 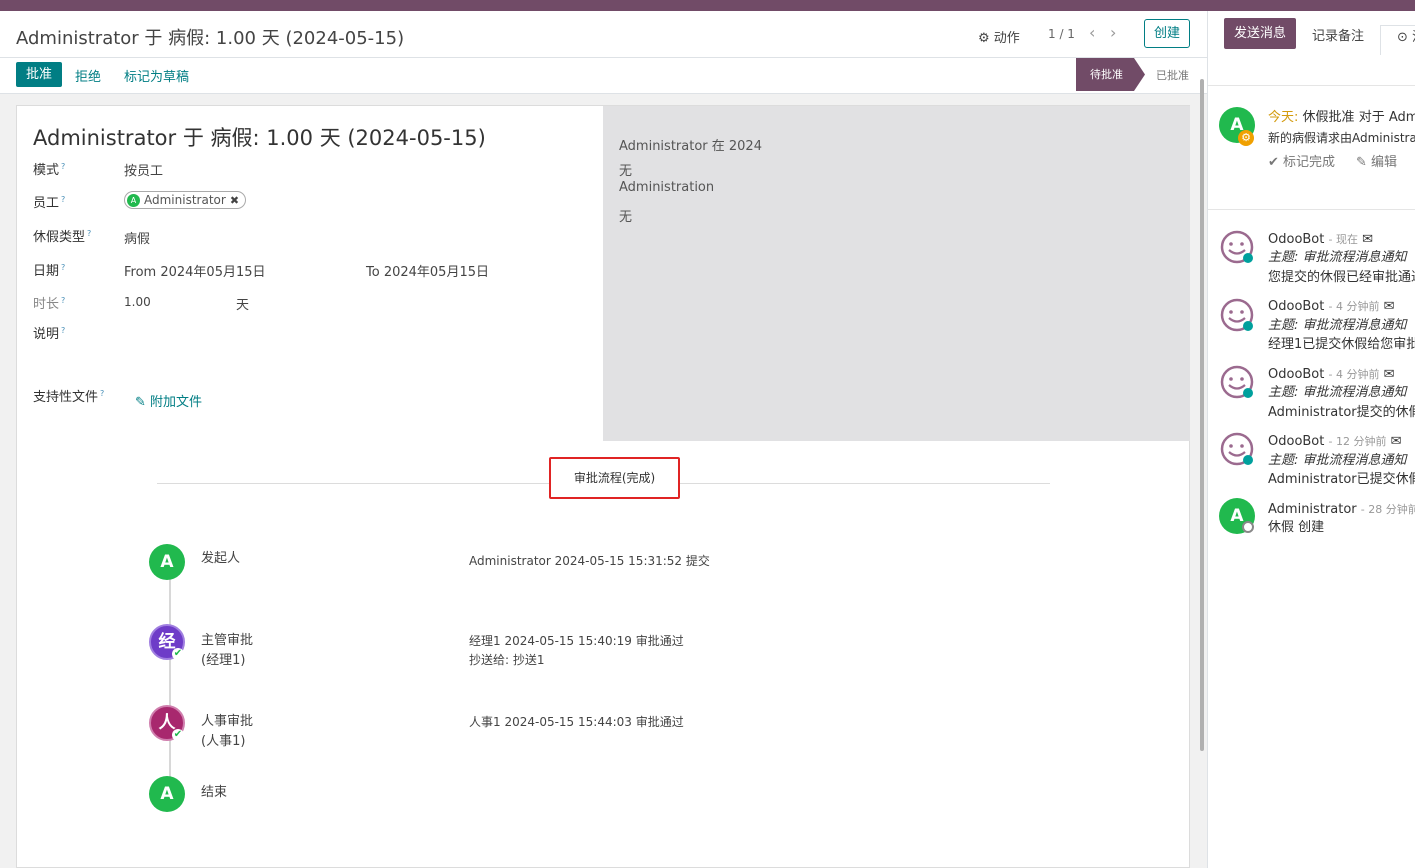 I want to click on step-cc: 抄送给: 抄送1, so click(x=507, y=660).